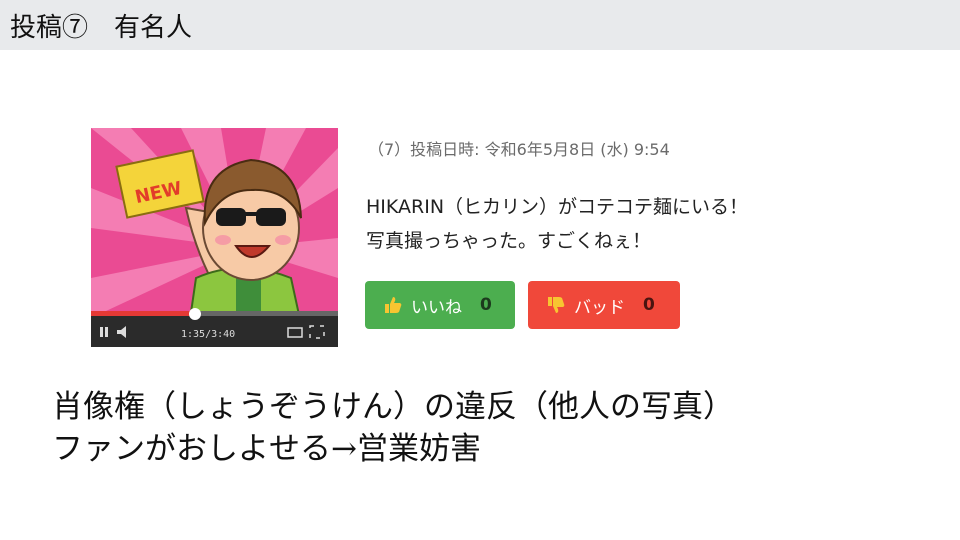  Describe the element at coordinates (393, 305) in the screenshot. I see `thumbs-up-icon` at that location.